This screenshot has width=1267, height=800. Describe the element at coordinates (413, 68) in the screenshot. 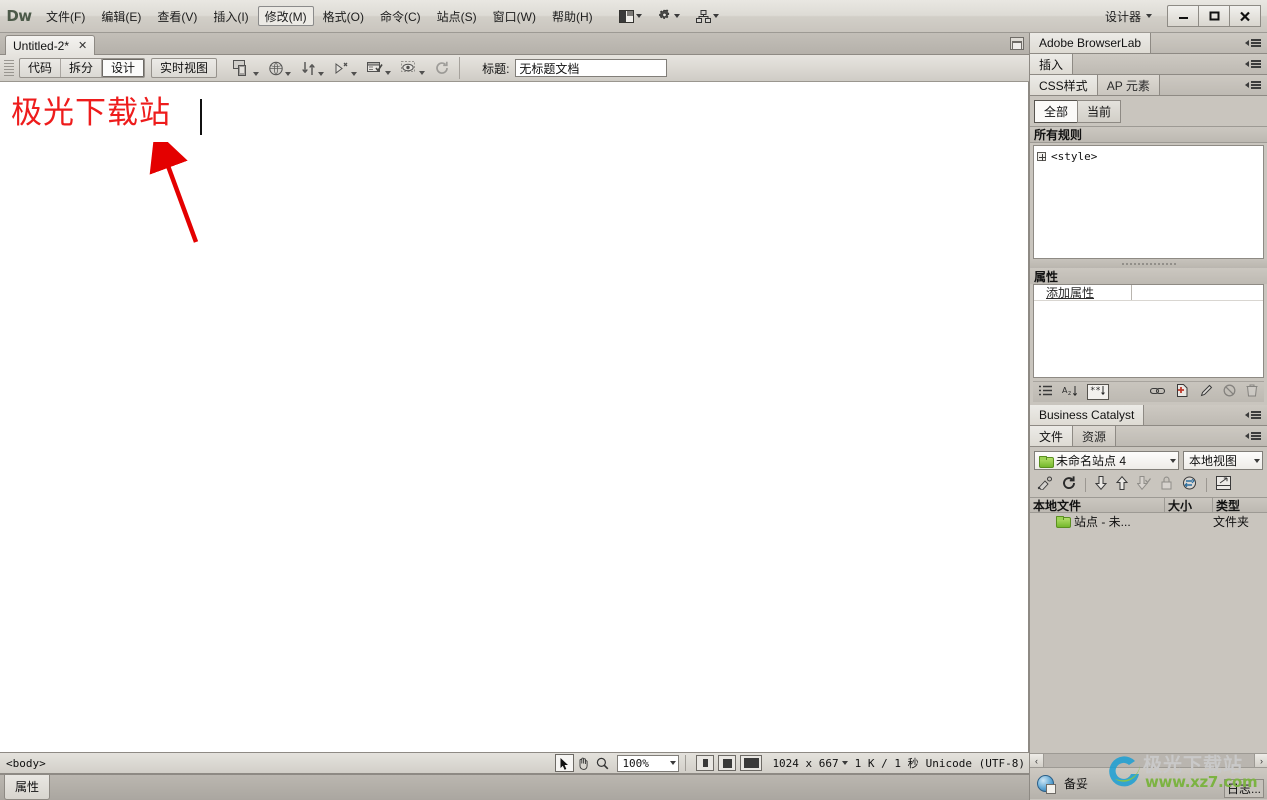

I see `view-options-icon` at that location.